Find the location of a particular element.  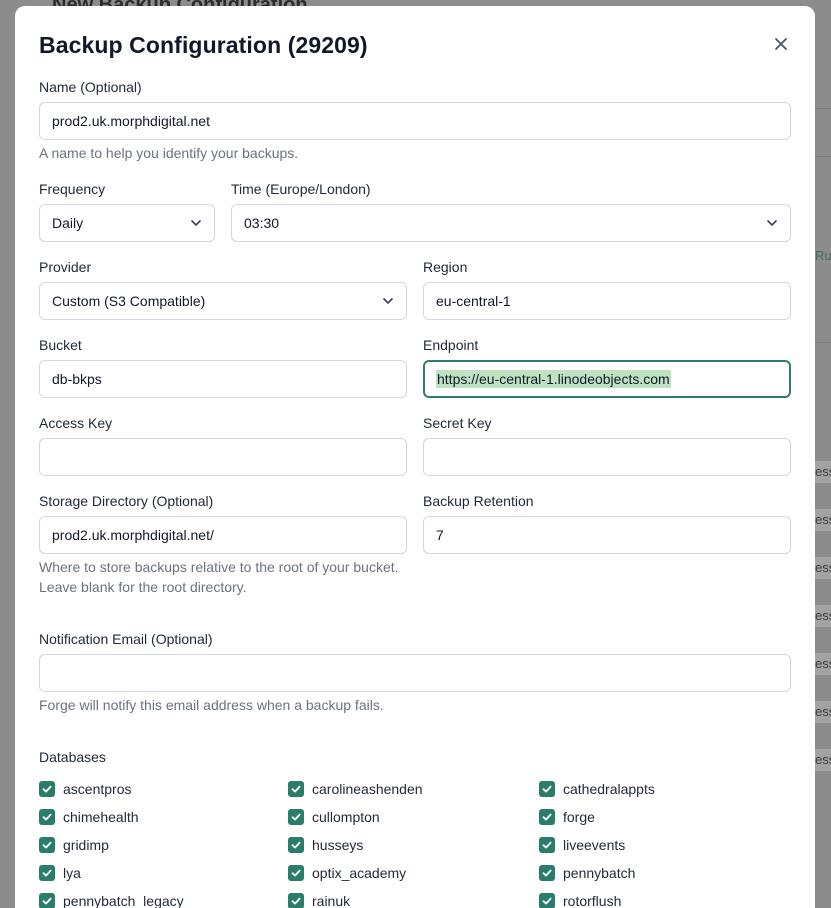

storage-directory-help-line2: Leave blank for the root directory. is located at coordinates (143, 587).